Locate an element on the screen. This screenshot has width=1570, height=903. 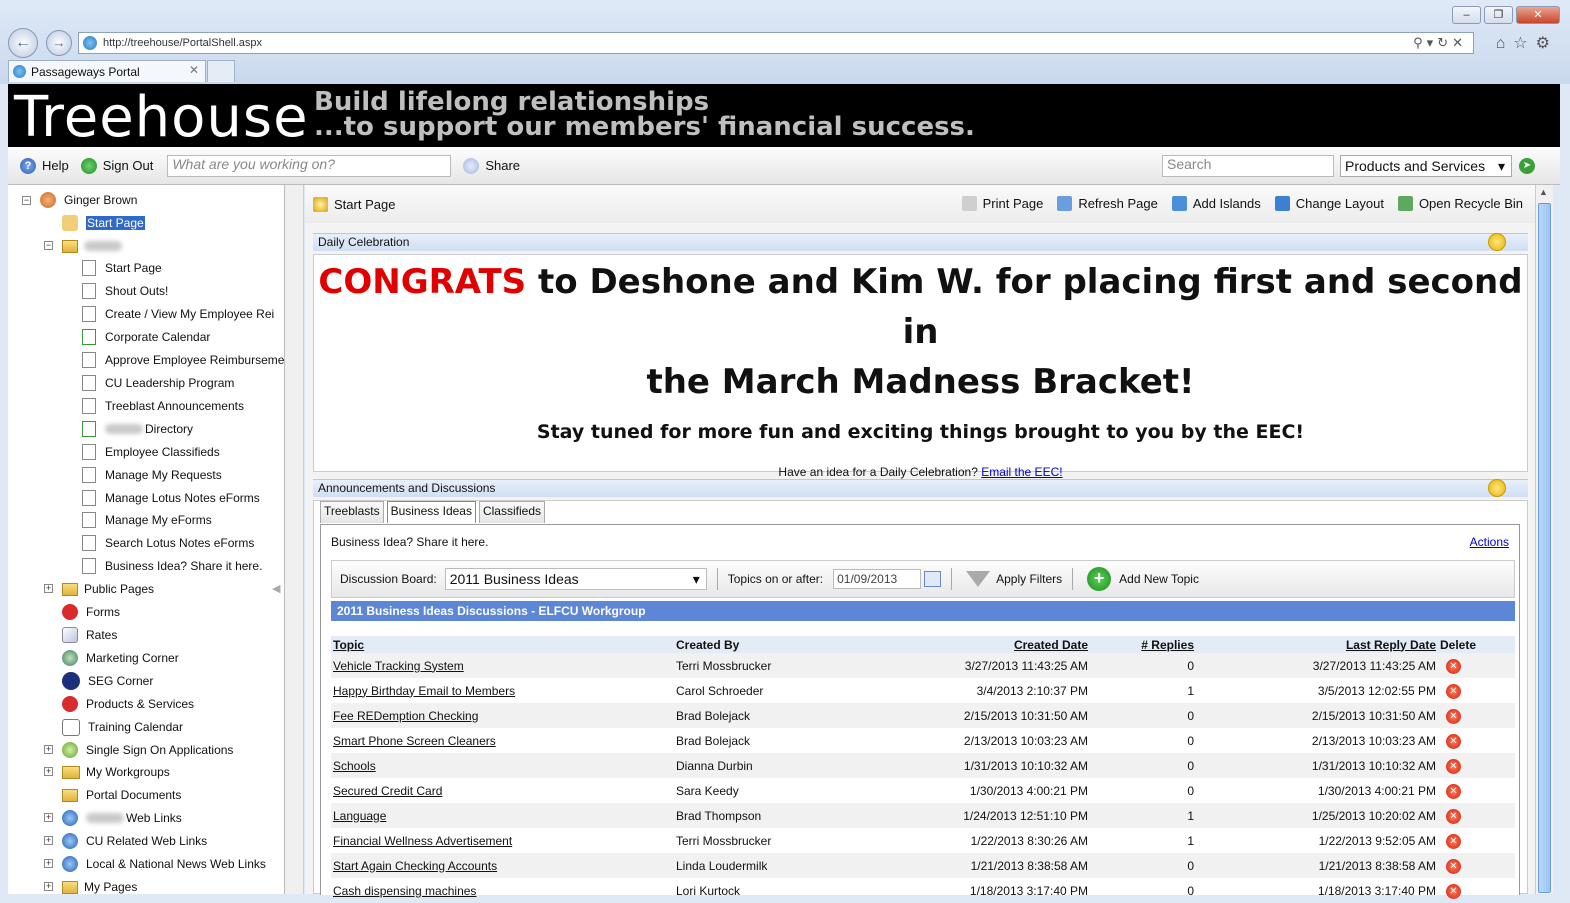
sign-out-button: Sign Out is located at coordinates (116, 165).